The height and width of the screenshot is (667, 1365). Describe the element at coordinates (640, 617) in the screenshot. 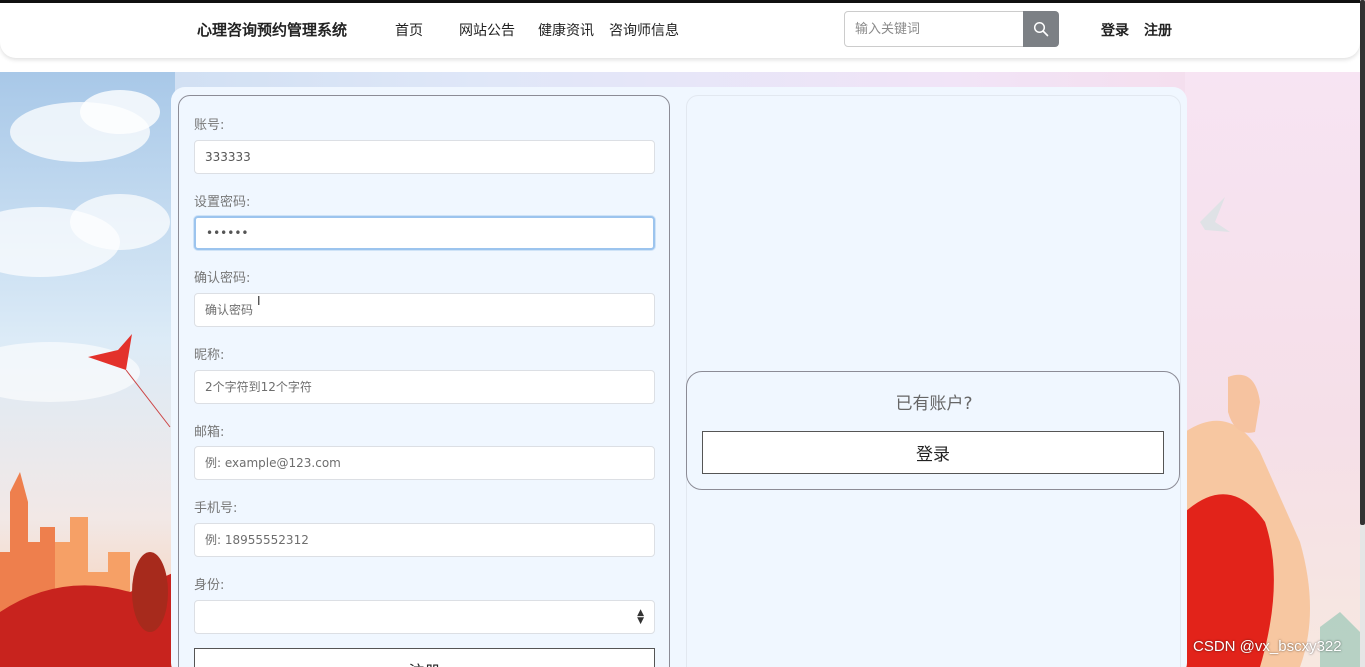

I see `select-arrows-icon: ▲ ▼` at that location.